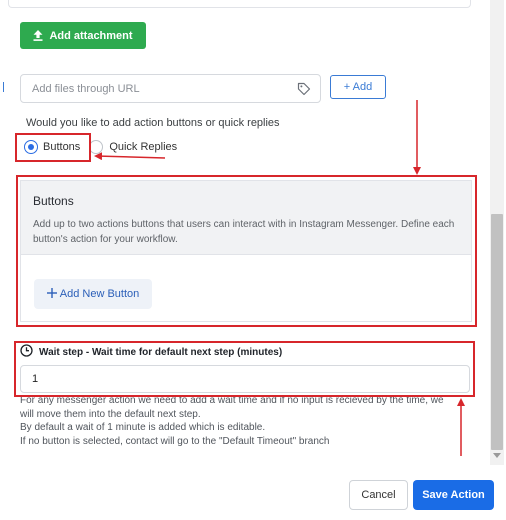 Image resolution: width=506 pixels, height=520 pixels. I want to click on add-attachment-label: Add attachment, so click(91, 35).